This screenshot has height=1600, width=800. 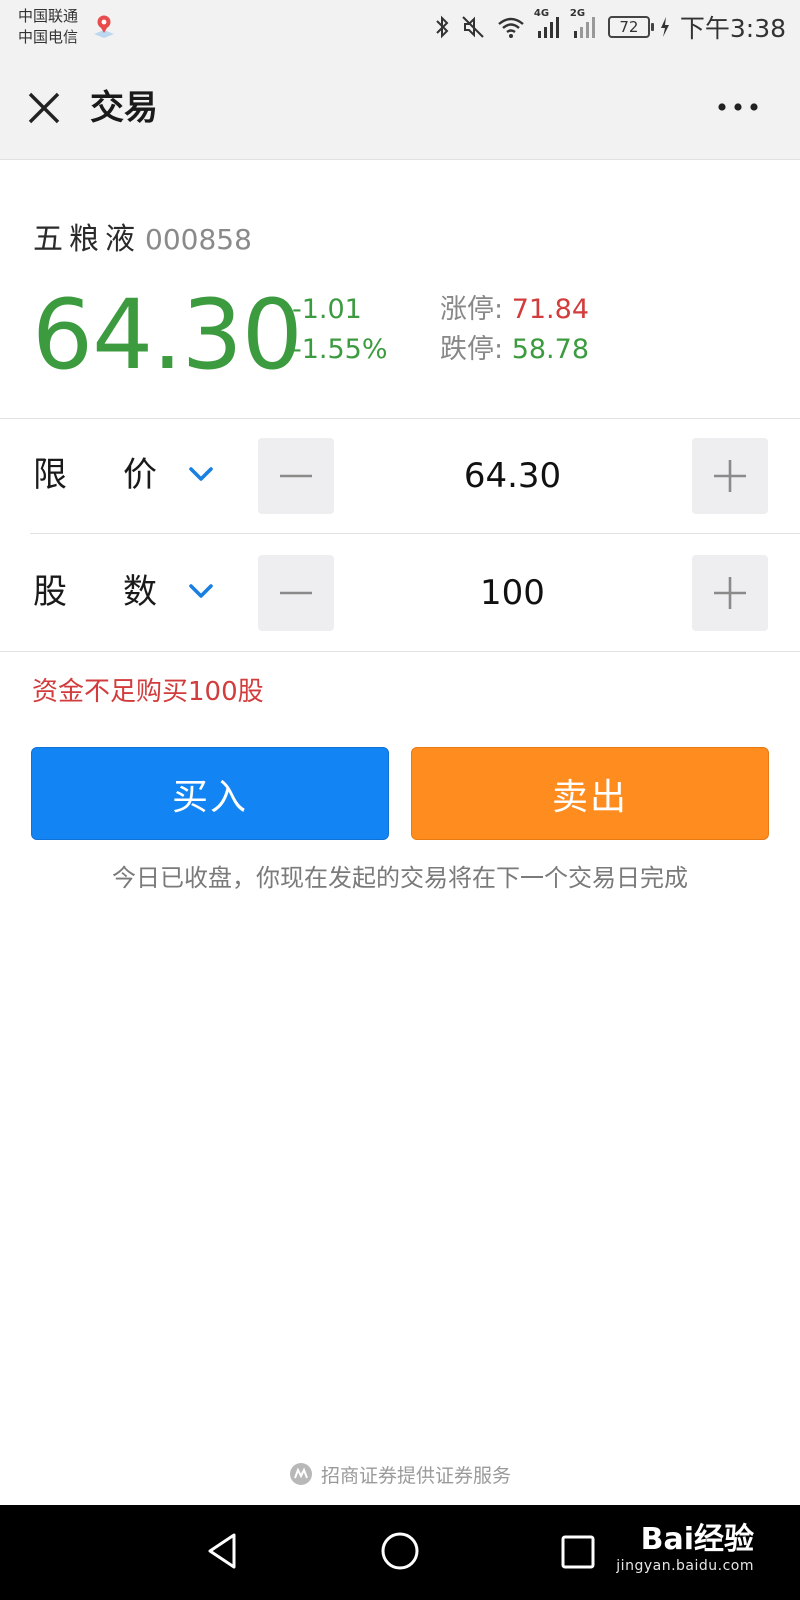 What do you see at coordinates (400, 28) in the screenshot?
I see `status-bar: 中国联通 中国电信 4G 2G 72 下午3:38` at bounding box center [400, 28].